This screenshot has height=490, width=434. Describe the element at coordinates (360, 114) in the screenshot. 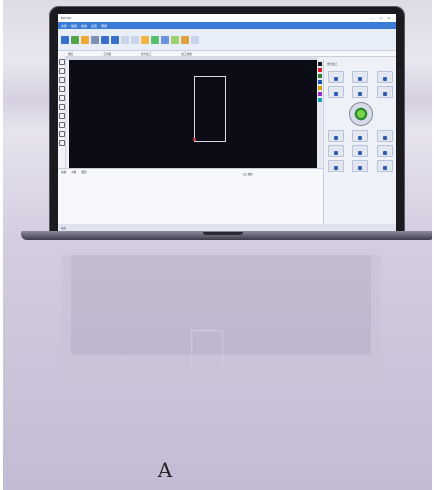

I see `jog-dial` at that location.